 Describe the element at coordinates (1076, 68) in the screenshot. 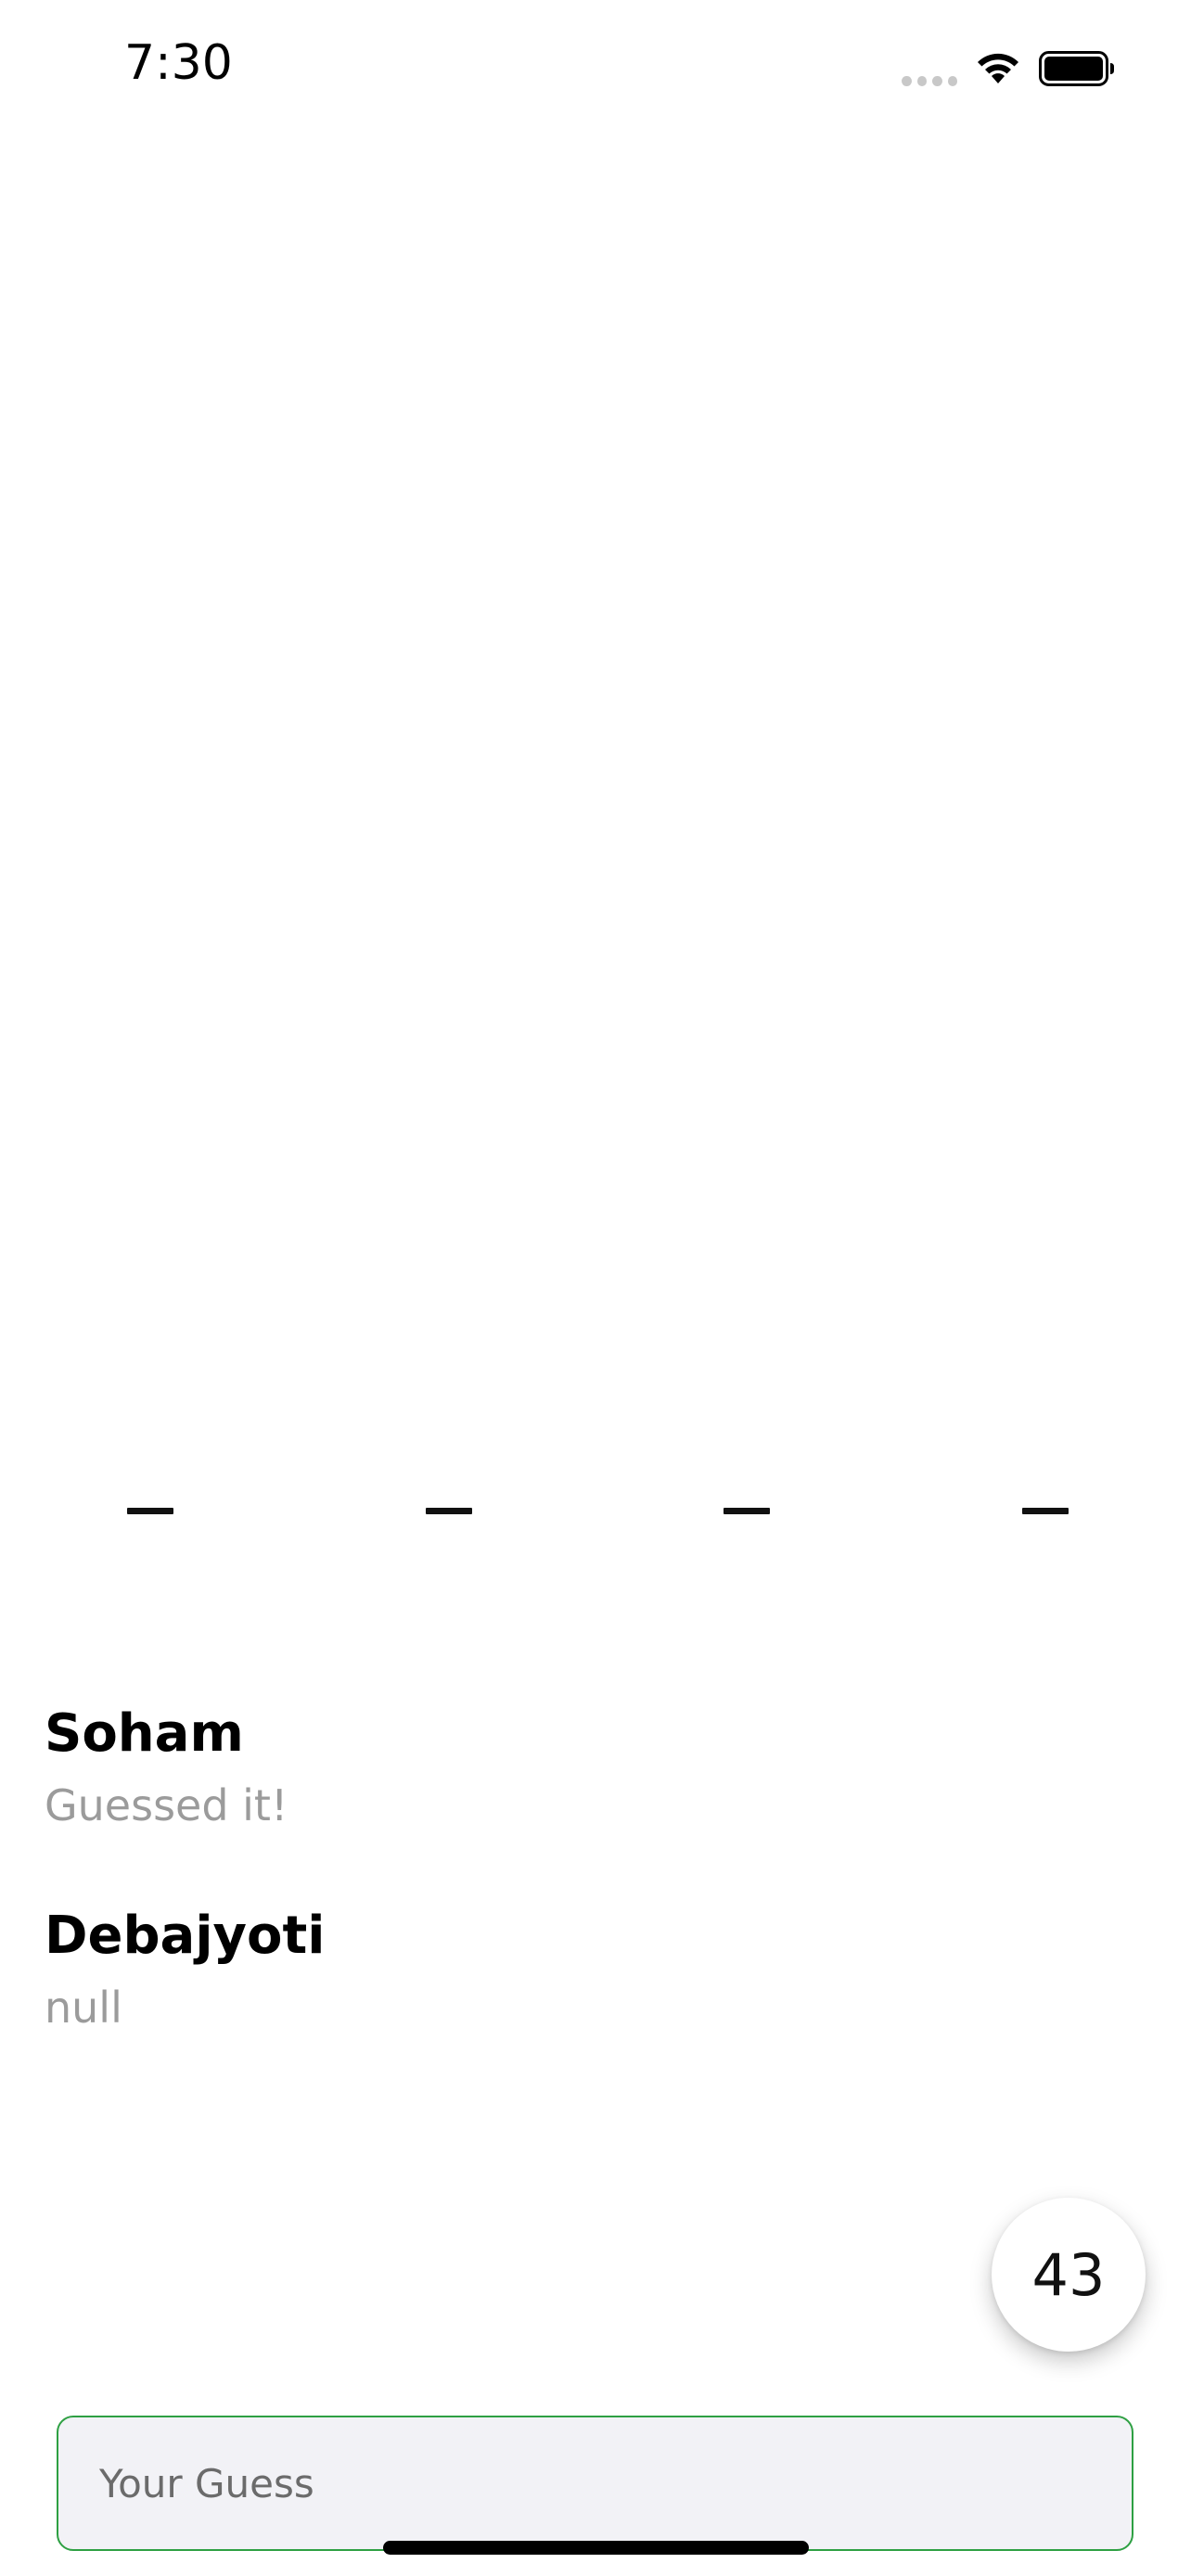

I see `battery-icon` at that location.